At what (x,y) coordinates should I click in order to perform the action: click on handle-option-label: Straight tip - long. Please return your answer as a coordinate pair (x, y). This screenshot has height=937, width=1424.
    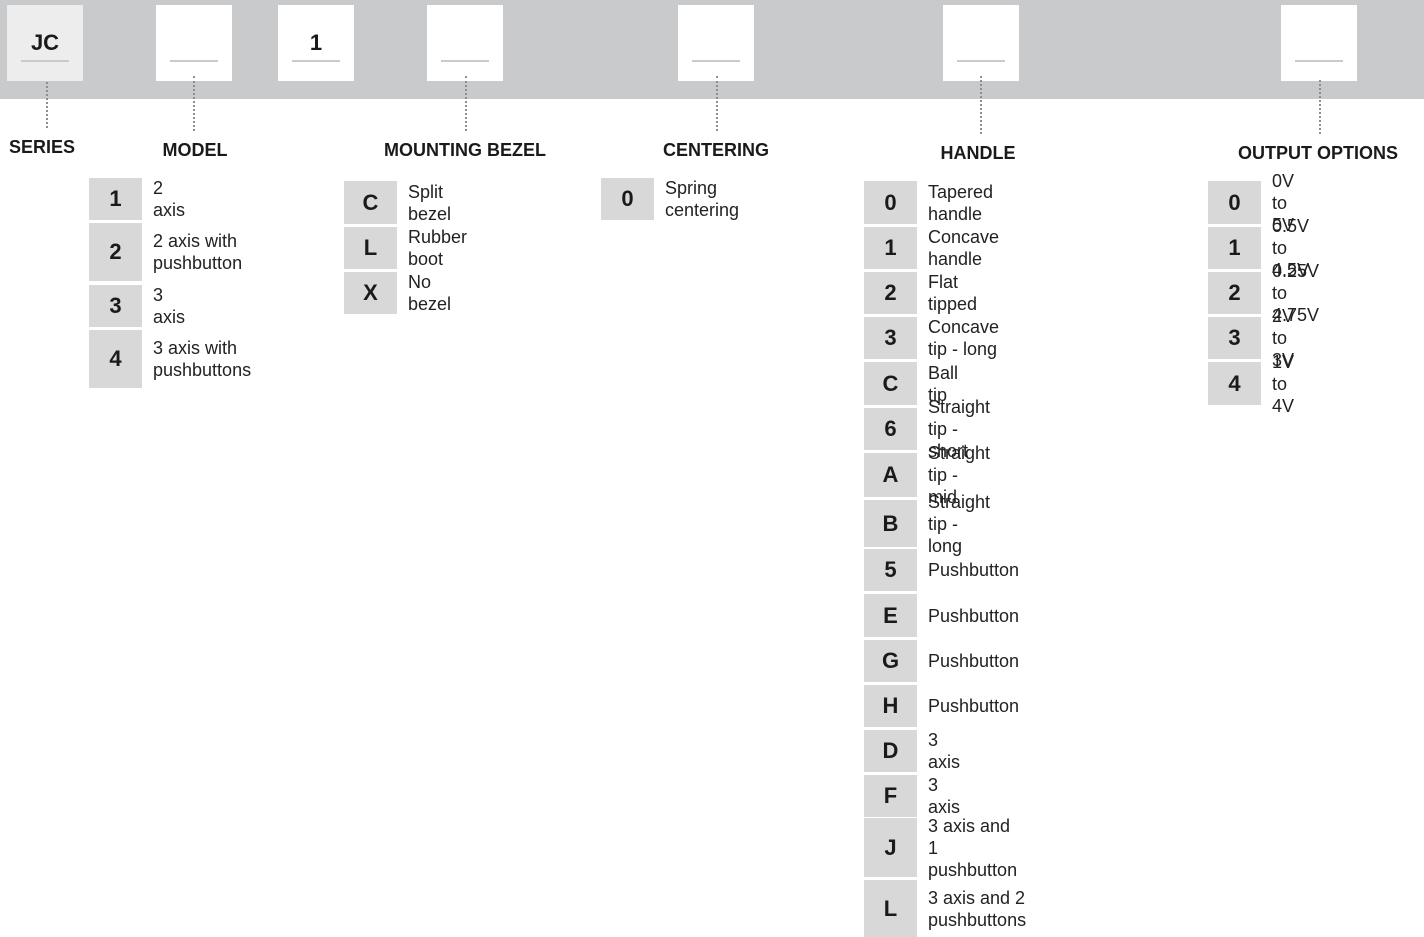
    Looking at the image, I should click on (959, 523).